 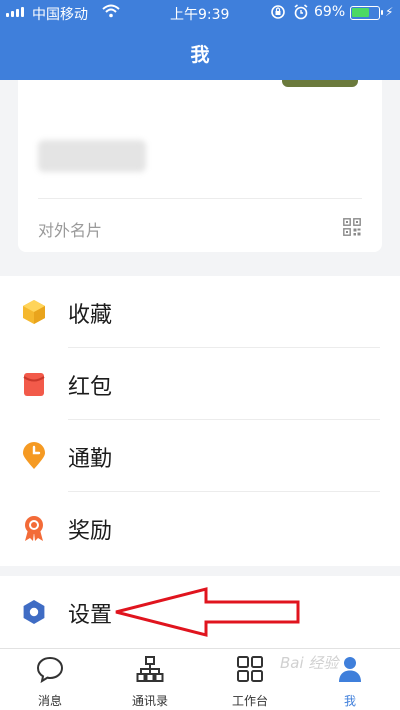 I want to click on hexagon-settings-icon, so click(x=34, y=612).